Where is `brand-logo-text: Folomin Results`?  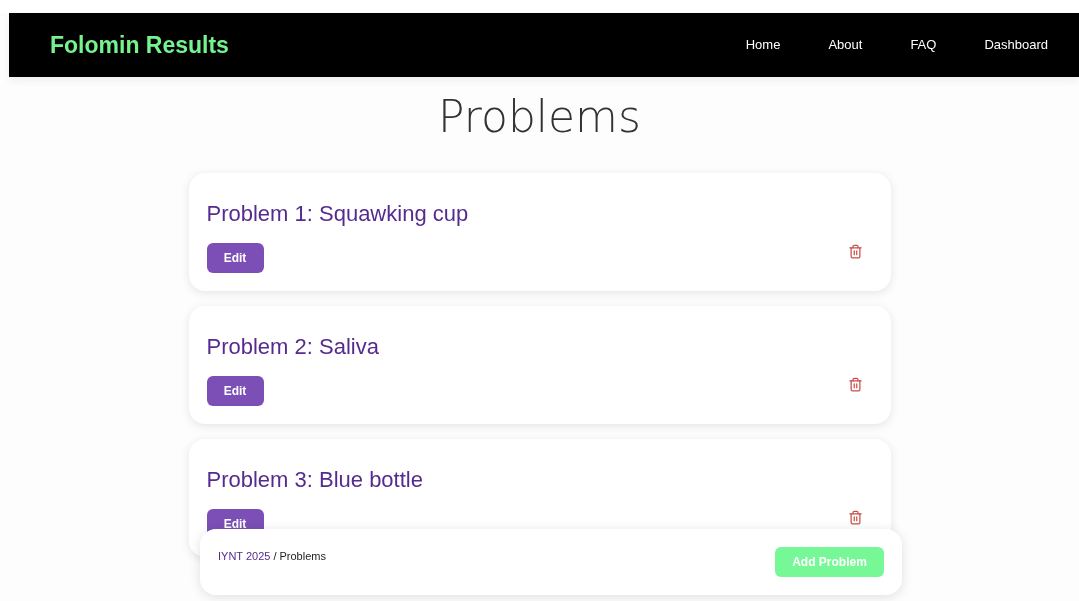 brand-logo-text: Folomin Results is located at coordinates (139, 45).